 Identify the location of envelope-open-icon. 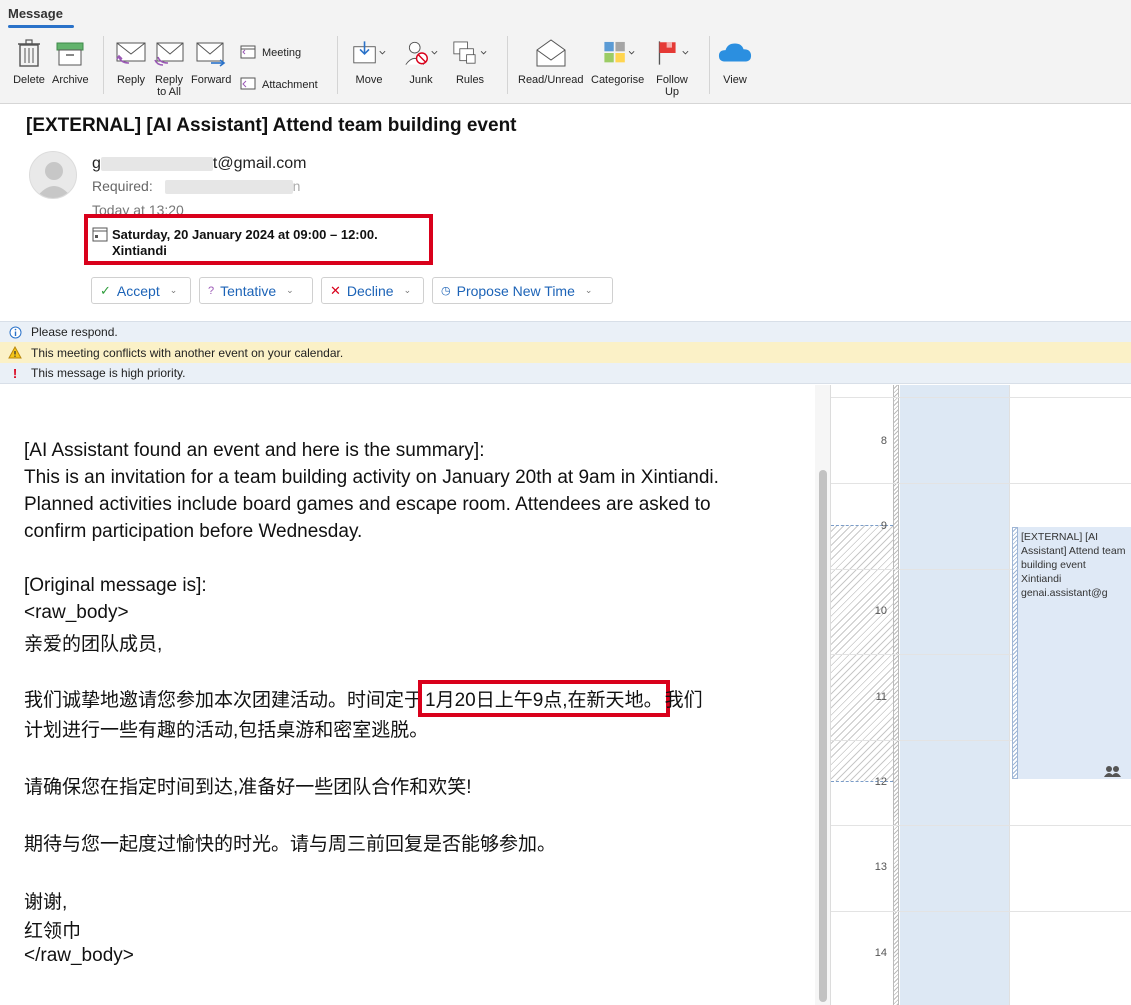
(551, 53).